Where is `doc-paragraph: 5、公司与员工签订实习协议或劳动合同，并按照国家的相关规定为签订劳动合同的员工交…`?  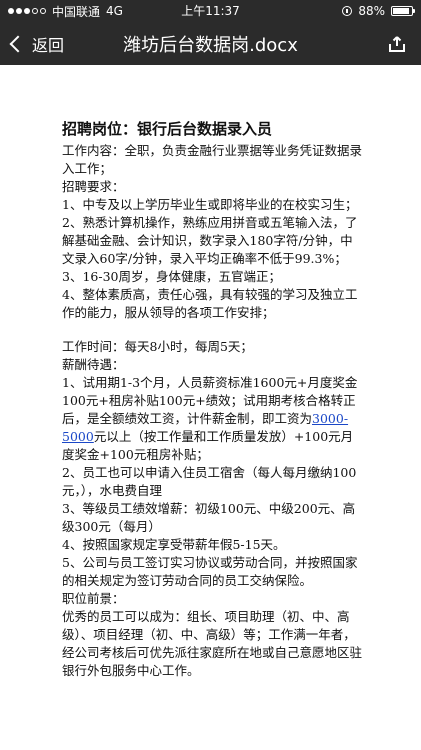 doc-paragraph: 5、公司与员工签订实习协议或劳动合同，并按照国家的相关规定为签订劳动合同的员工交… is located at coordinates (210, 571).